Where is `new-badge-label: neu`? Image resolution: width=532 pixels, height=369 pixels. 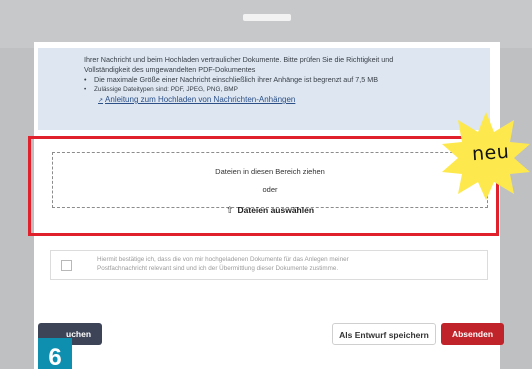
new-badge-label: neu is located at coordinates (491, 153).